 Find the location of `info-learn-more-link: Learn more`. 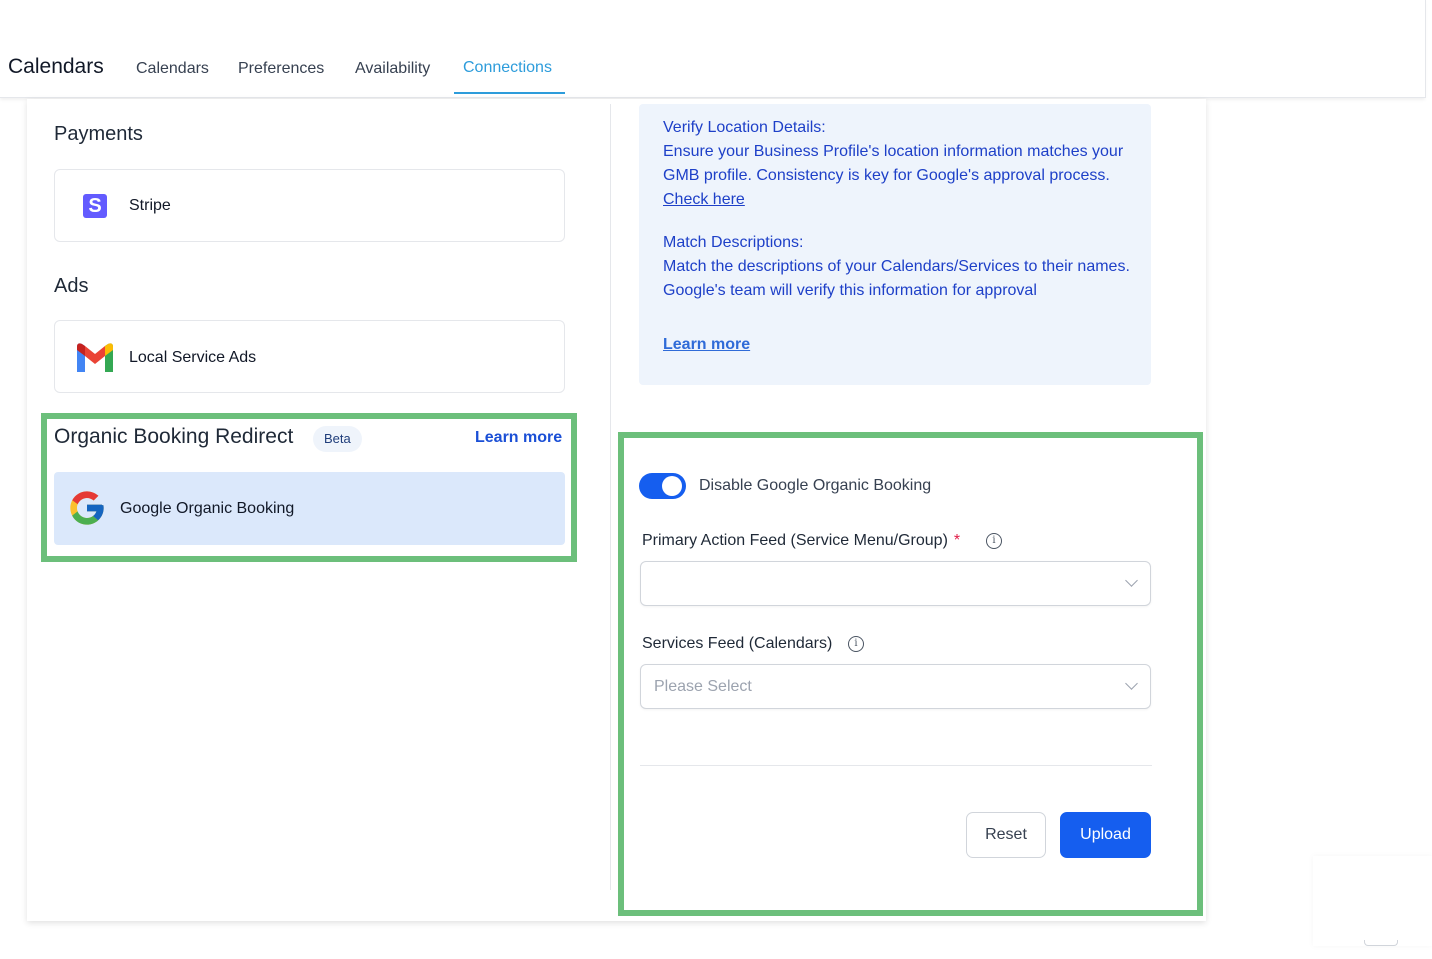

info-learn-more-link: Learn more is located at coordinates (706, 345).